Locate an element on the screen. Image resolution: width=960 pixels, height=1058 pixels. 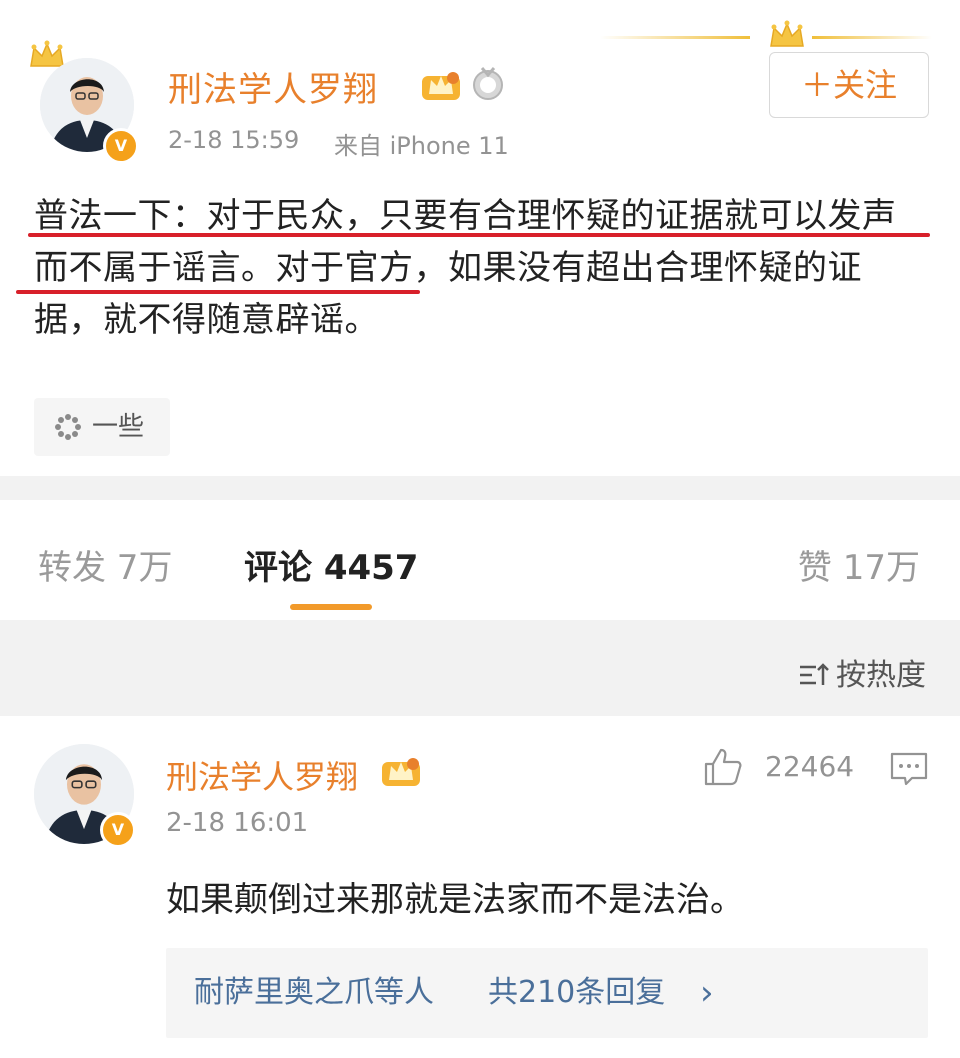
tab-reposts: 转发 7万 is located at coordinates (105, 564).